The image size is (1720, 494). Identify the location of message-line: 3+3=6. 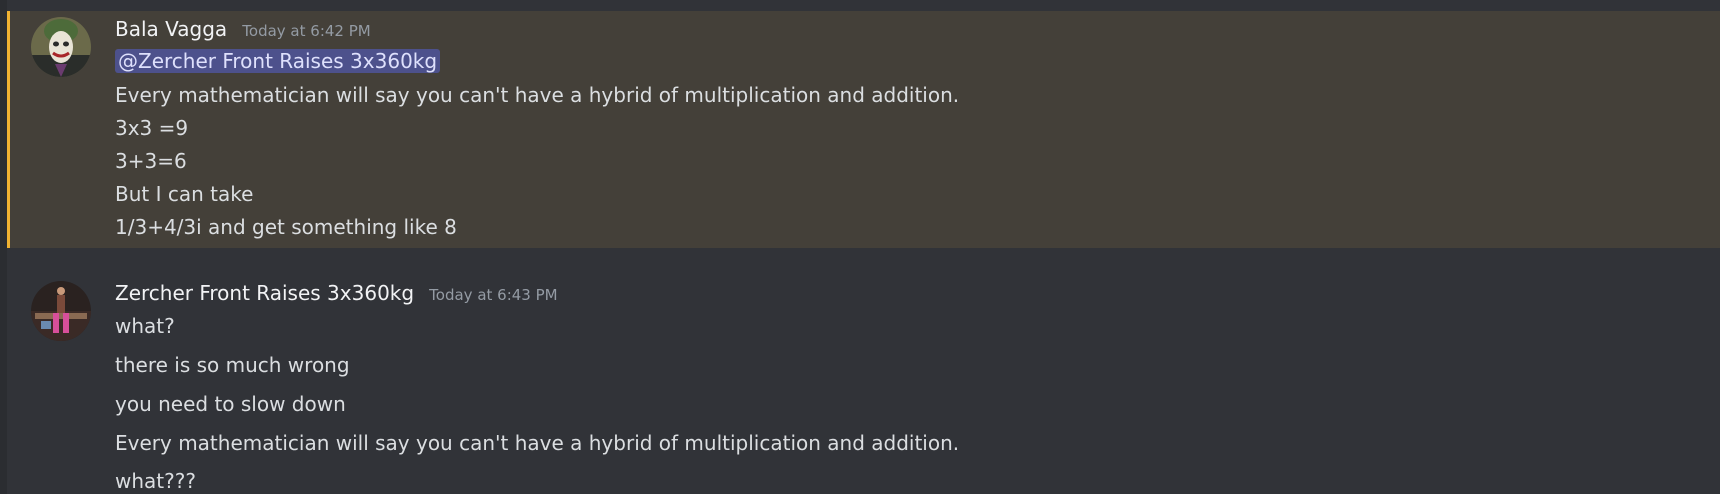
(151, 161).